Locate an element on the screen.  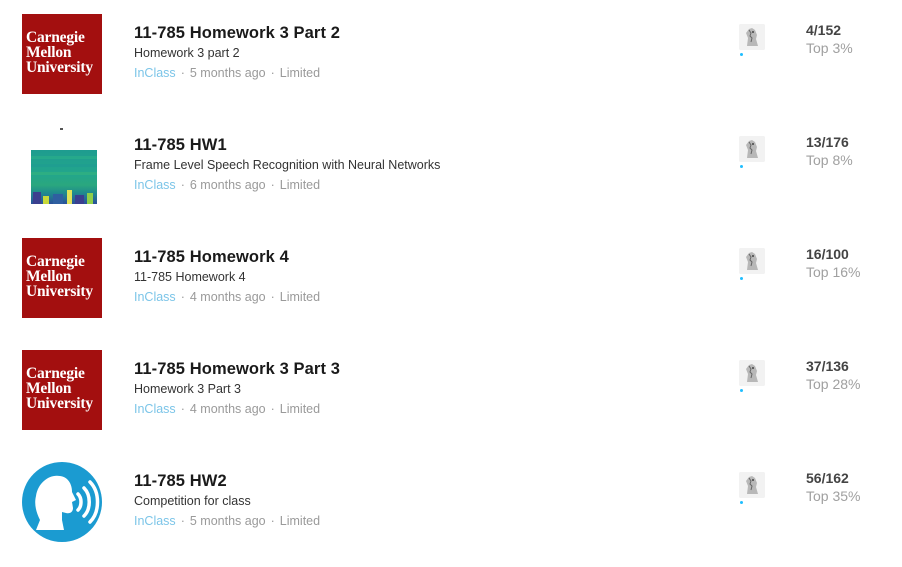
competition-title: 11-785 Homework 3 Part 3 is located at coordinates (237, 369).